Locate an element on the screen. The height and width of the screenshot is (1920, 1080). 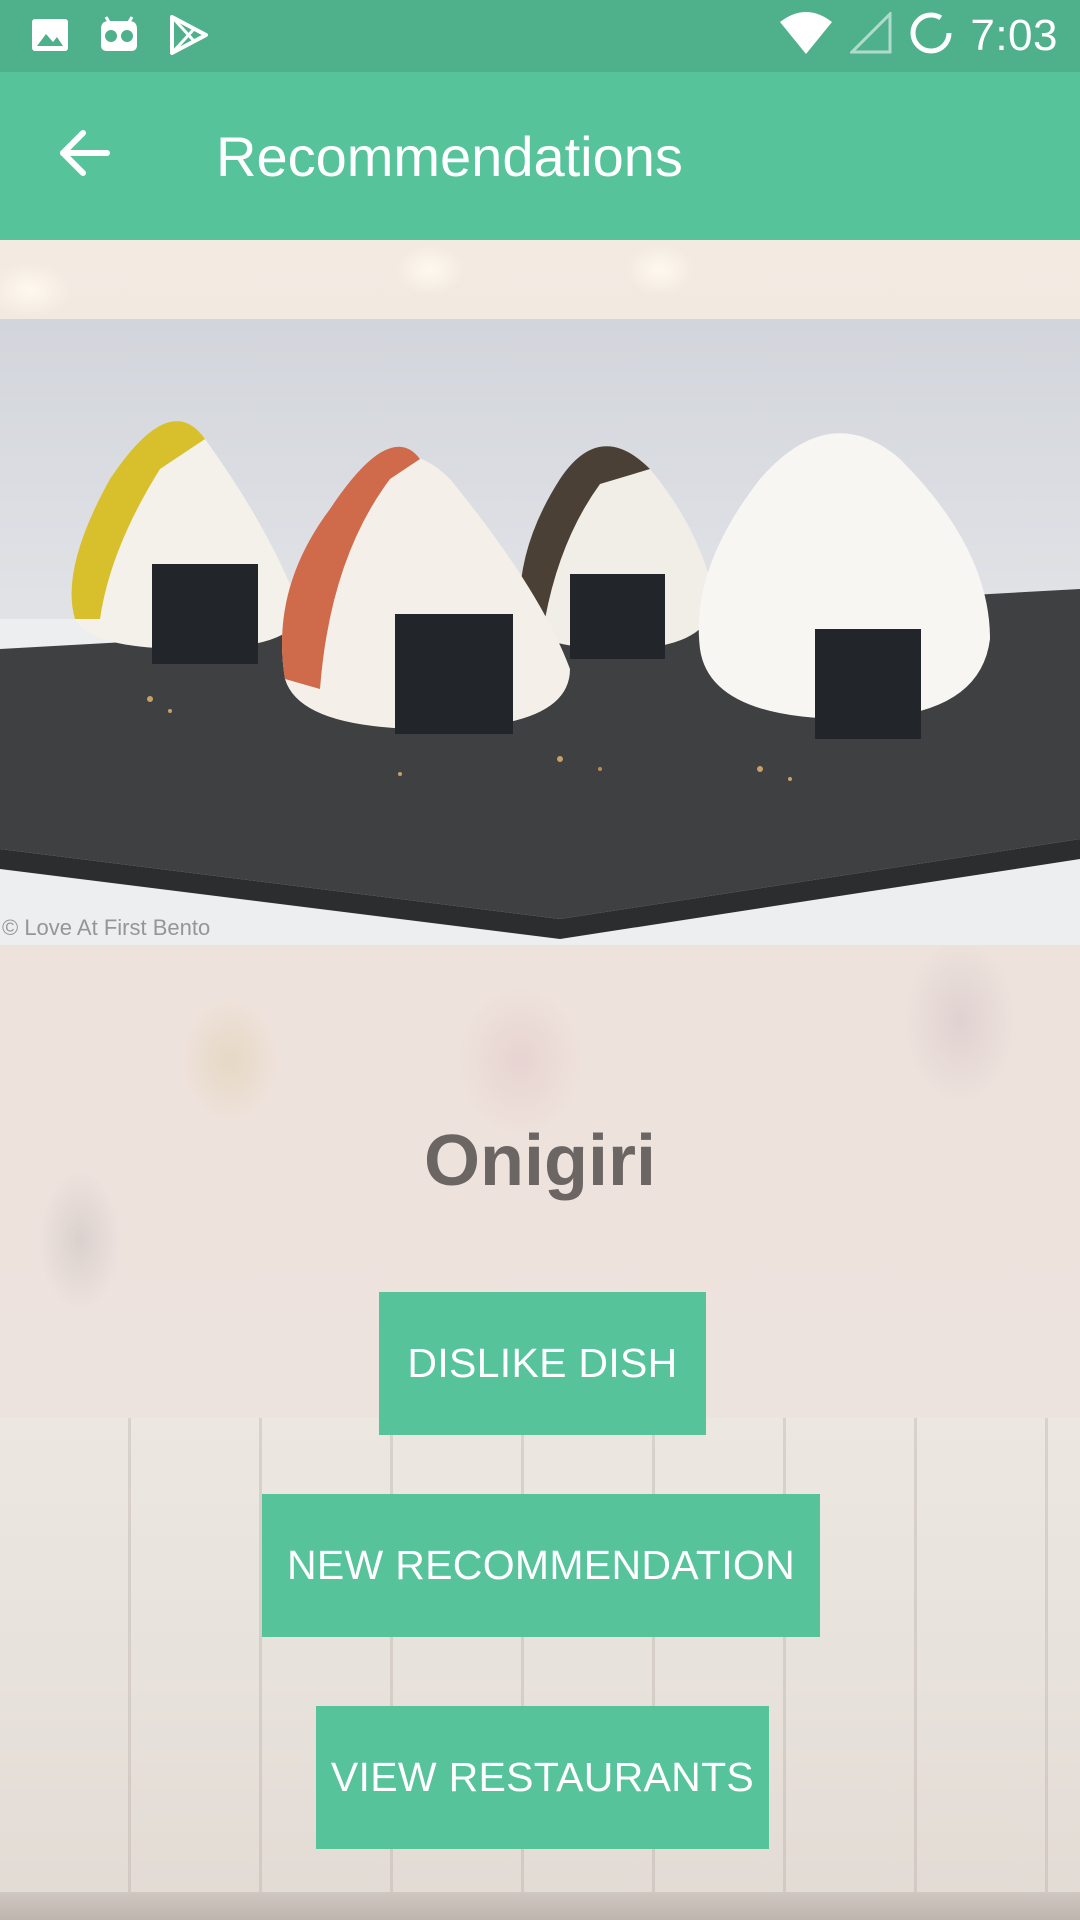
status-right-icons: 7:03 is located at coordinates (918, 35).